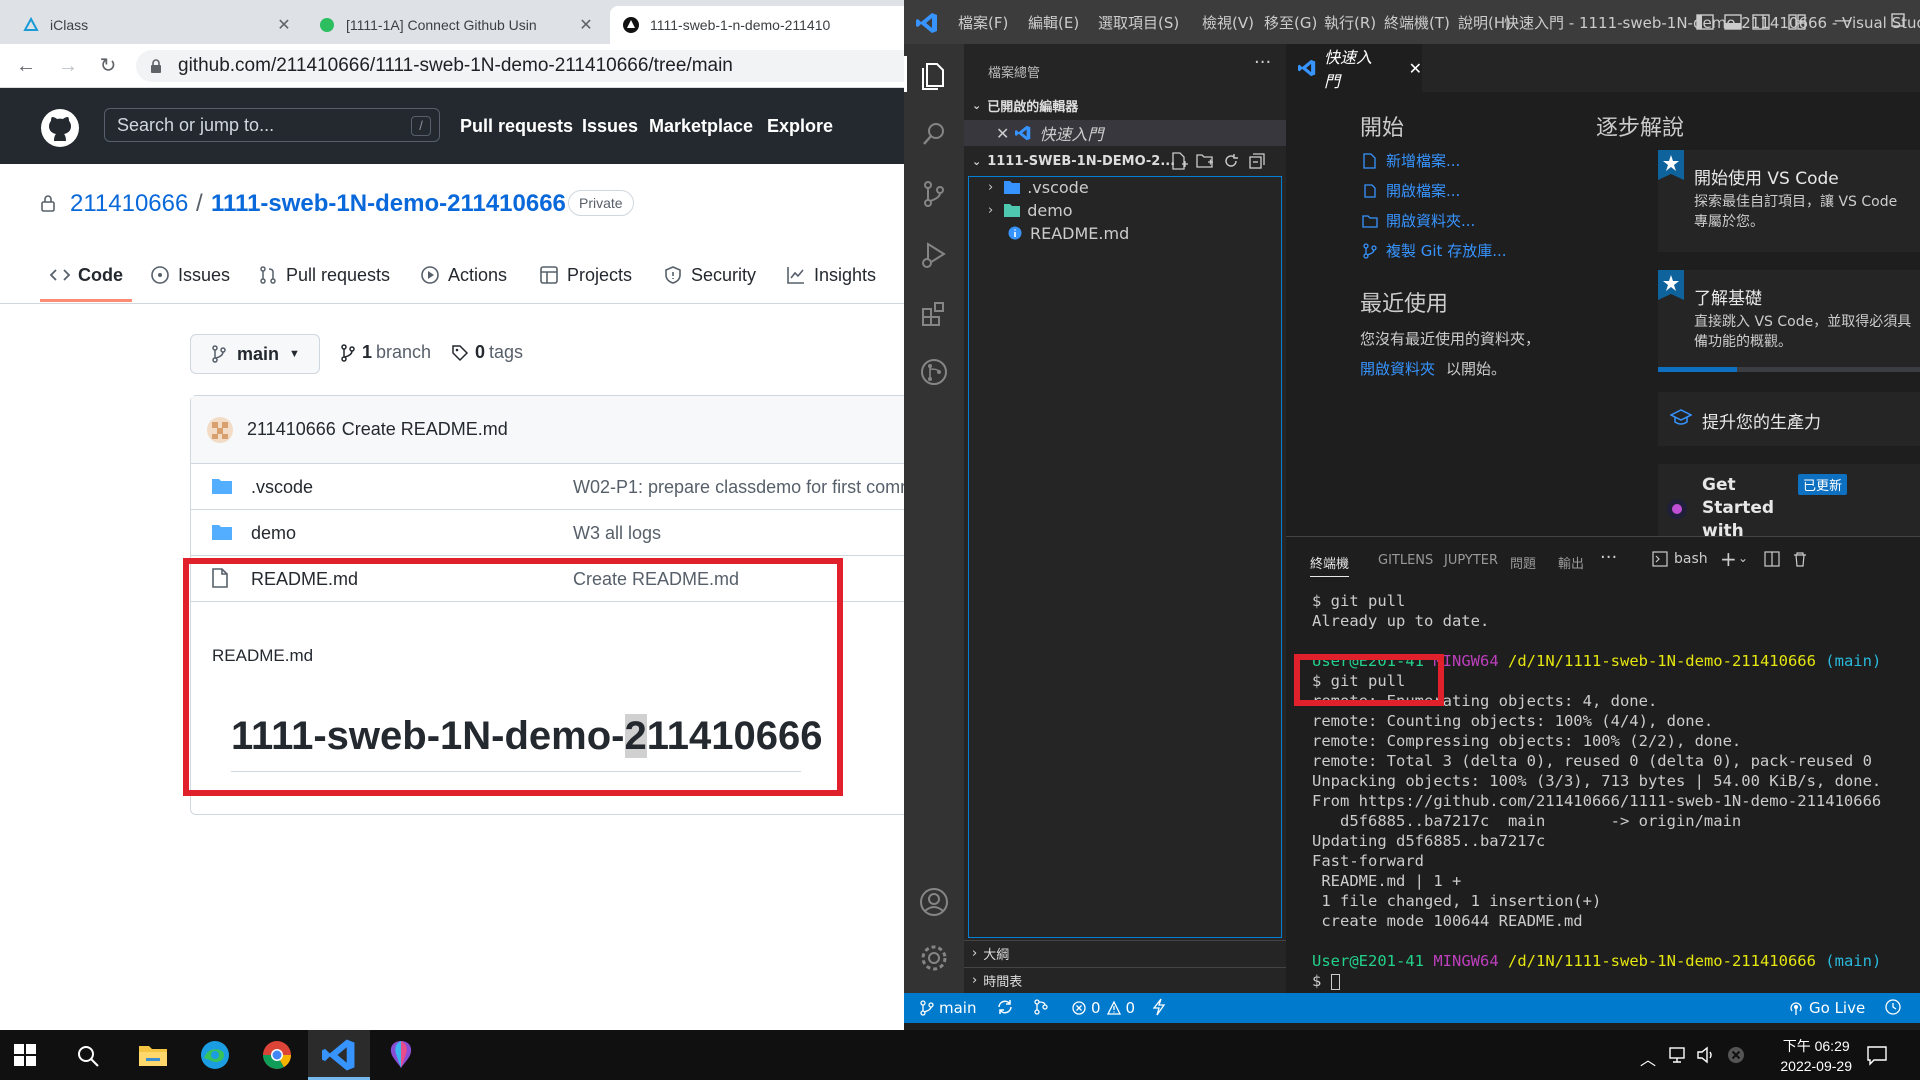  I want to click on app-balloon-icon, so click(401, 1055).